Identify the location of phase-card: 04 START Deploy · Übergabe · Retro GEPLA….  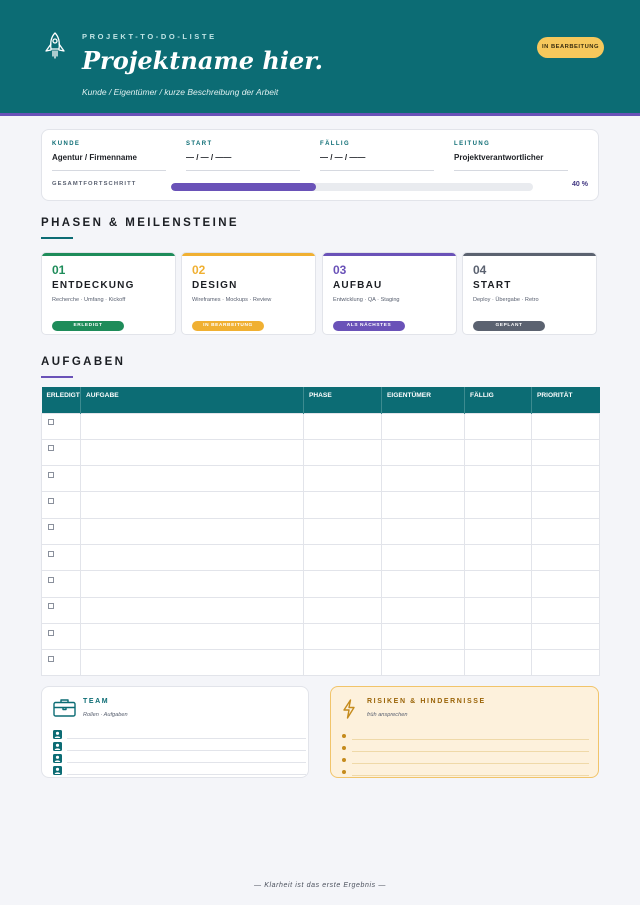
(529, 293).